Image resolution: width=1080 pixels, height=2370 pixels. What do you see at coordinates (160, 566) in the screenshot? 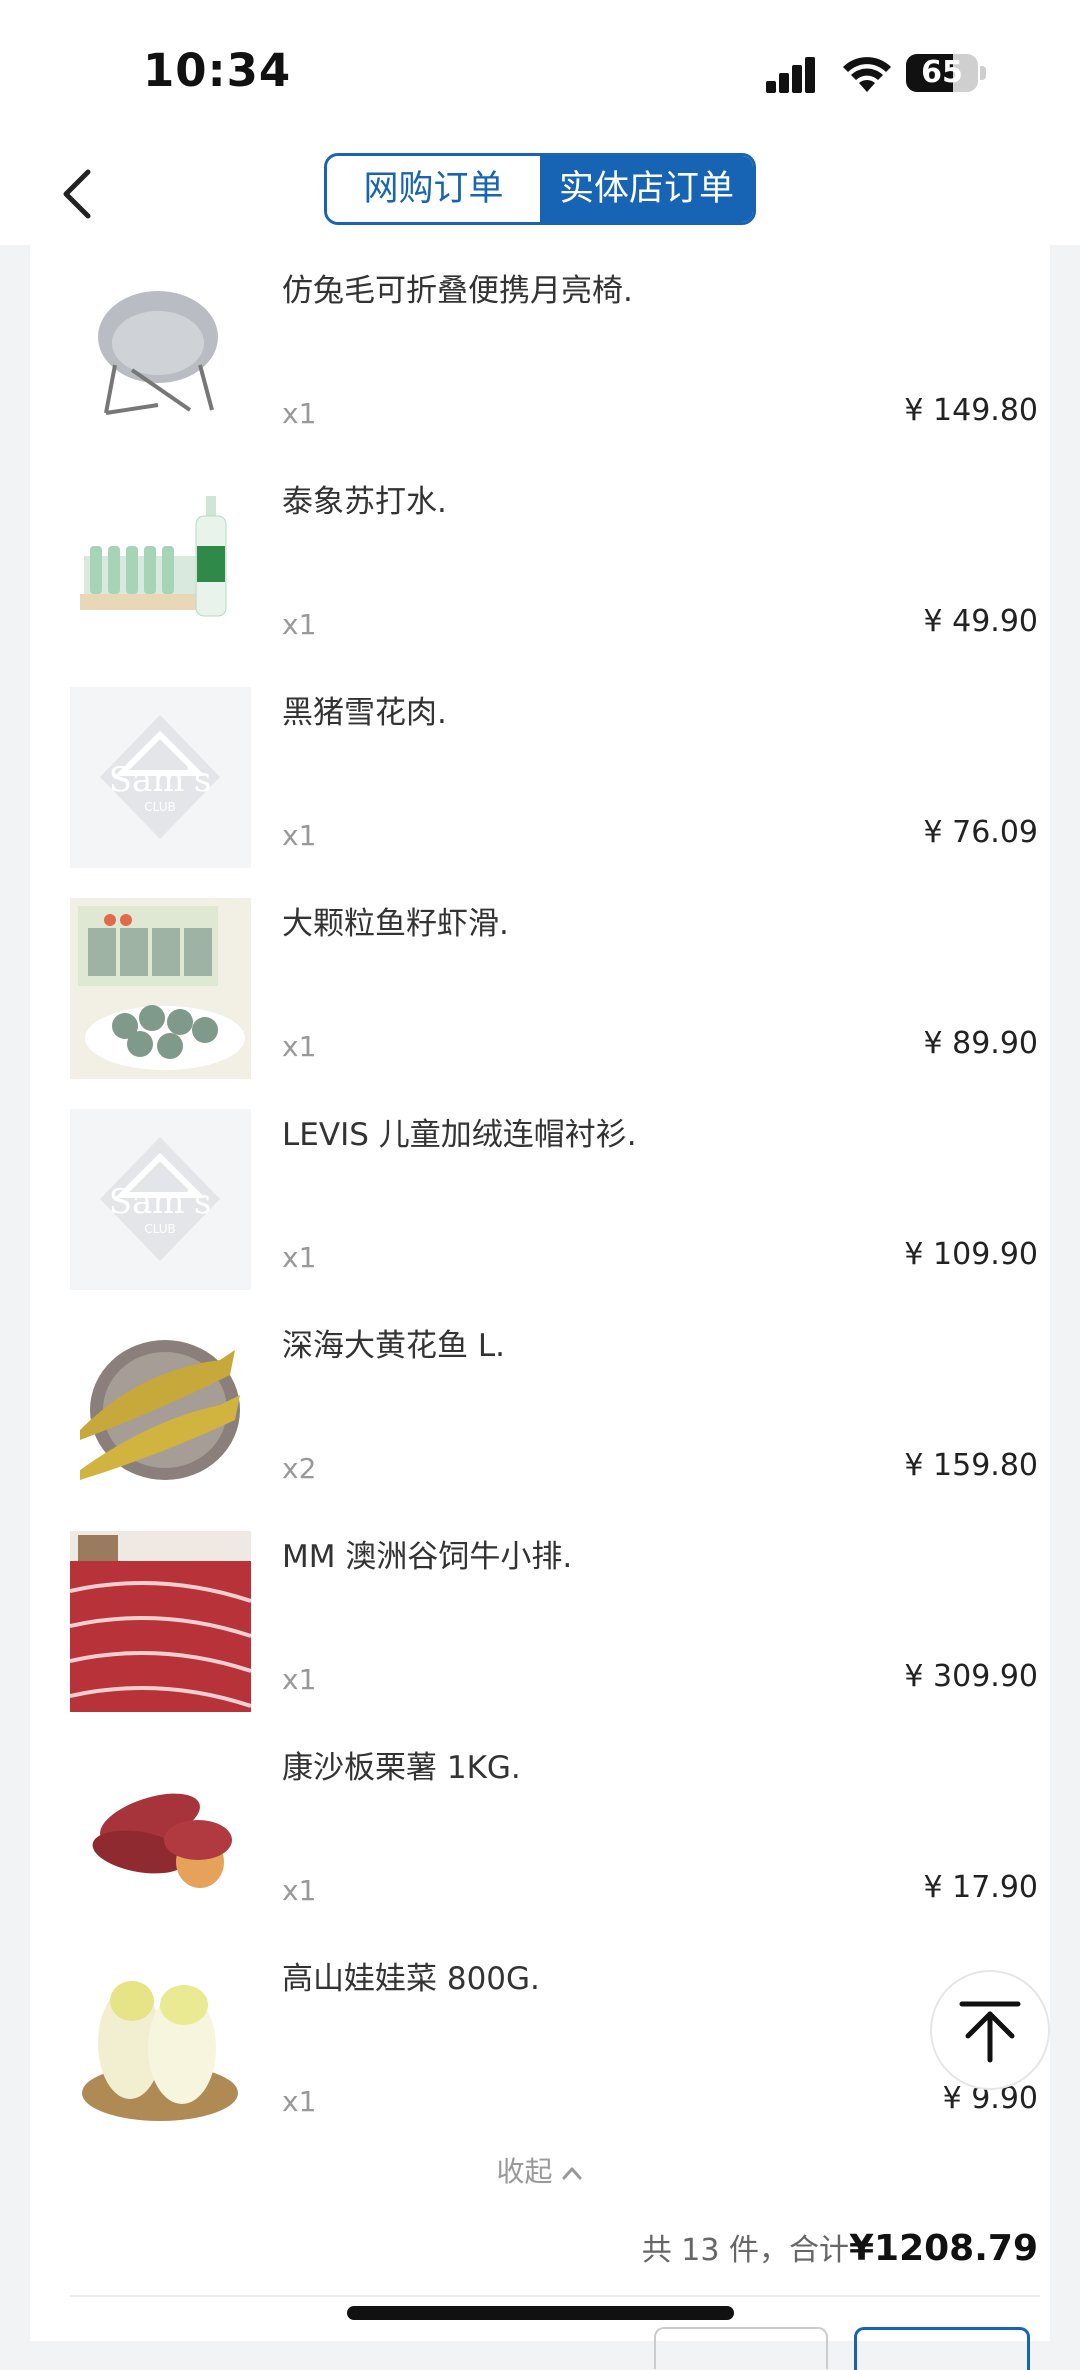
I see `soda-water-image` at bounding box center [160, 566].